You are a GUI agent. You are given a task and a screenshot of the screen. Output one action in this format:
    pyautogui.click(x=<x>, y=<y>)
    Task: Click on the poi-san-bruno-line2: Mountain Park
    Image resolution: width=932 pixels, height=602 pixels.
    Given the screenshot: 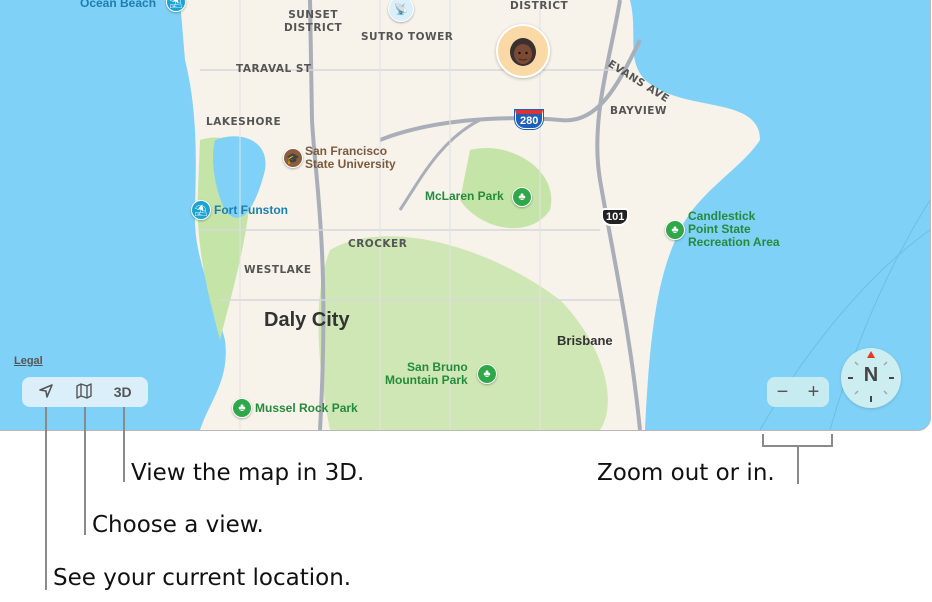 What is the action you would take?
    pyautogui.click(x=426, y=380)
    